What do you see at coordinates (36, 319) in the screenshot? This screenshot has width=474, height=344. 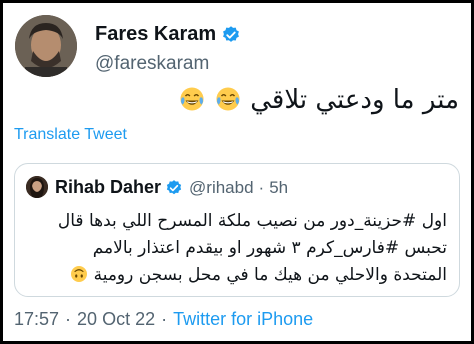 I see `tweet-time: 17:57` at bounding box center [36, 319].